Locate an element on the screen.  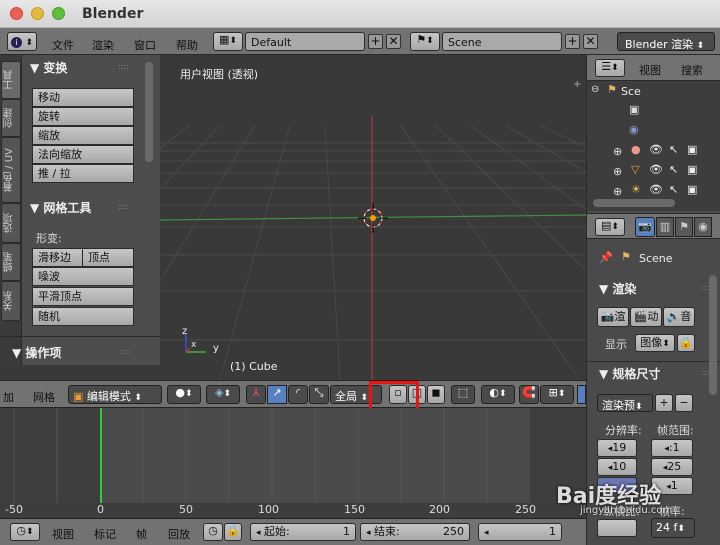
face-select-mode-icon: ◼ is located at coordinates (436, 394).